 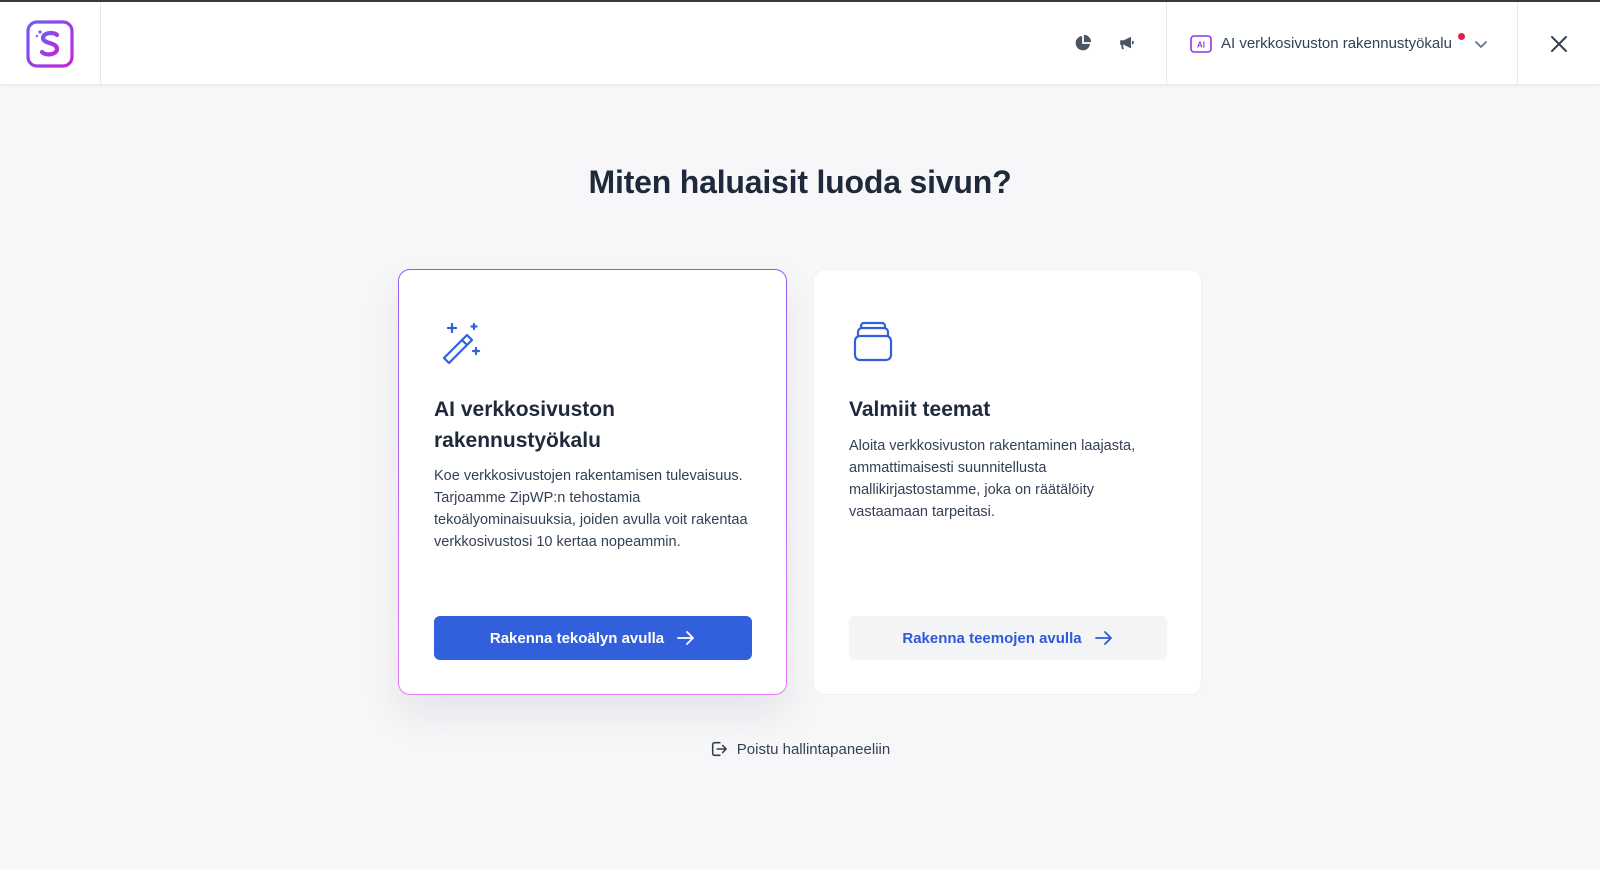 I want to click on chevron-down-icon, so click(x=1481, y=44).